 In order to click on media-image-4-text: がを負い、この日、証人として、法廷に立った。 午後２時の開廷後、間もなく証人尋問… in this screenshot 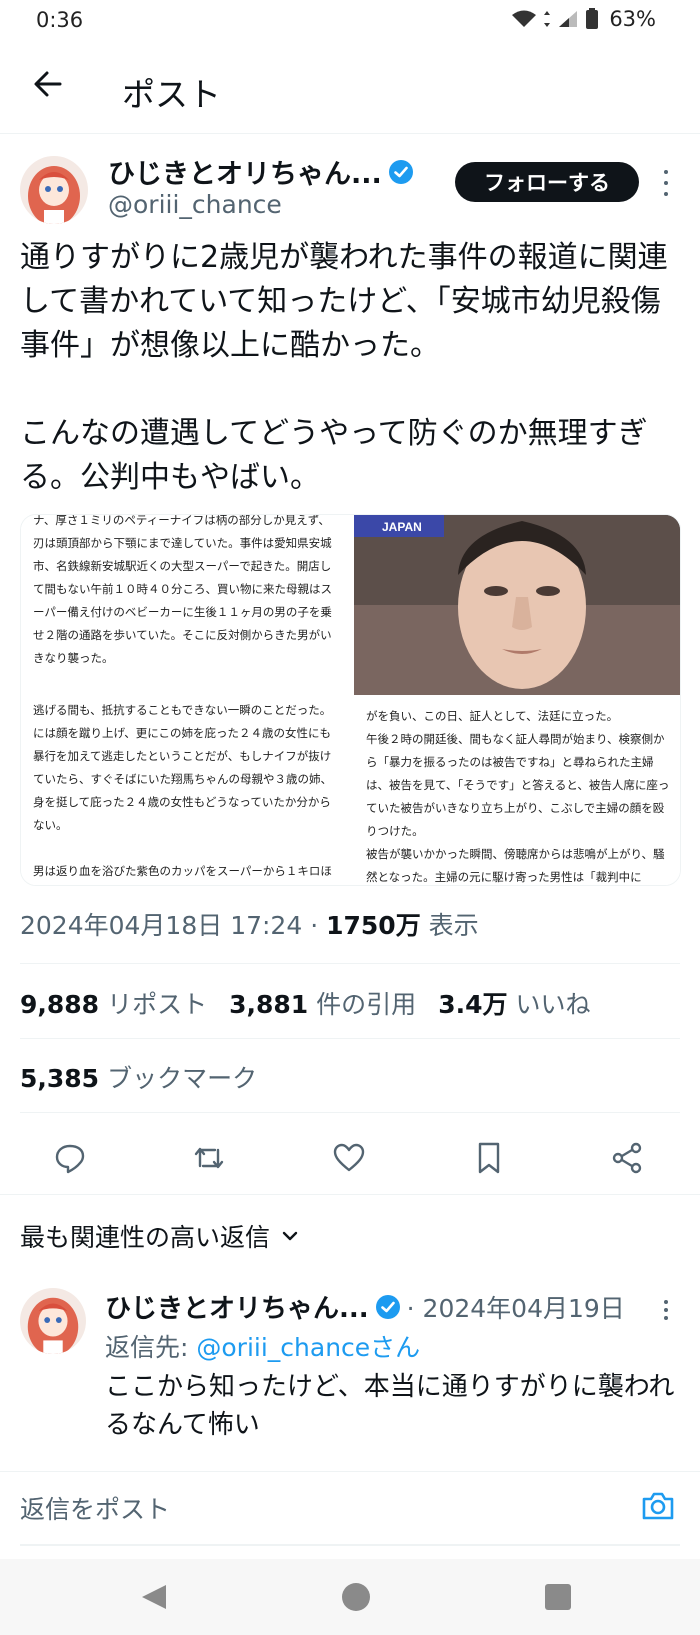, I will do `click(518, 796)`.